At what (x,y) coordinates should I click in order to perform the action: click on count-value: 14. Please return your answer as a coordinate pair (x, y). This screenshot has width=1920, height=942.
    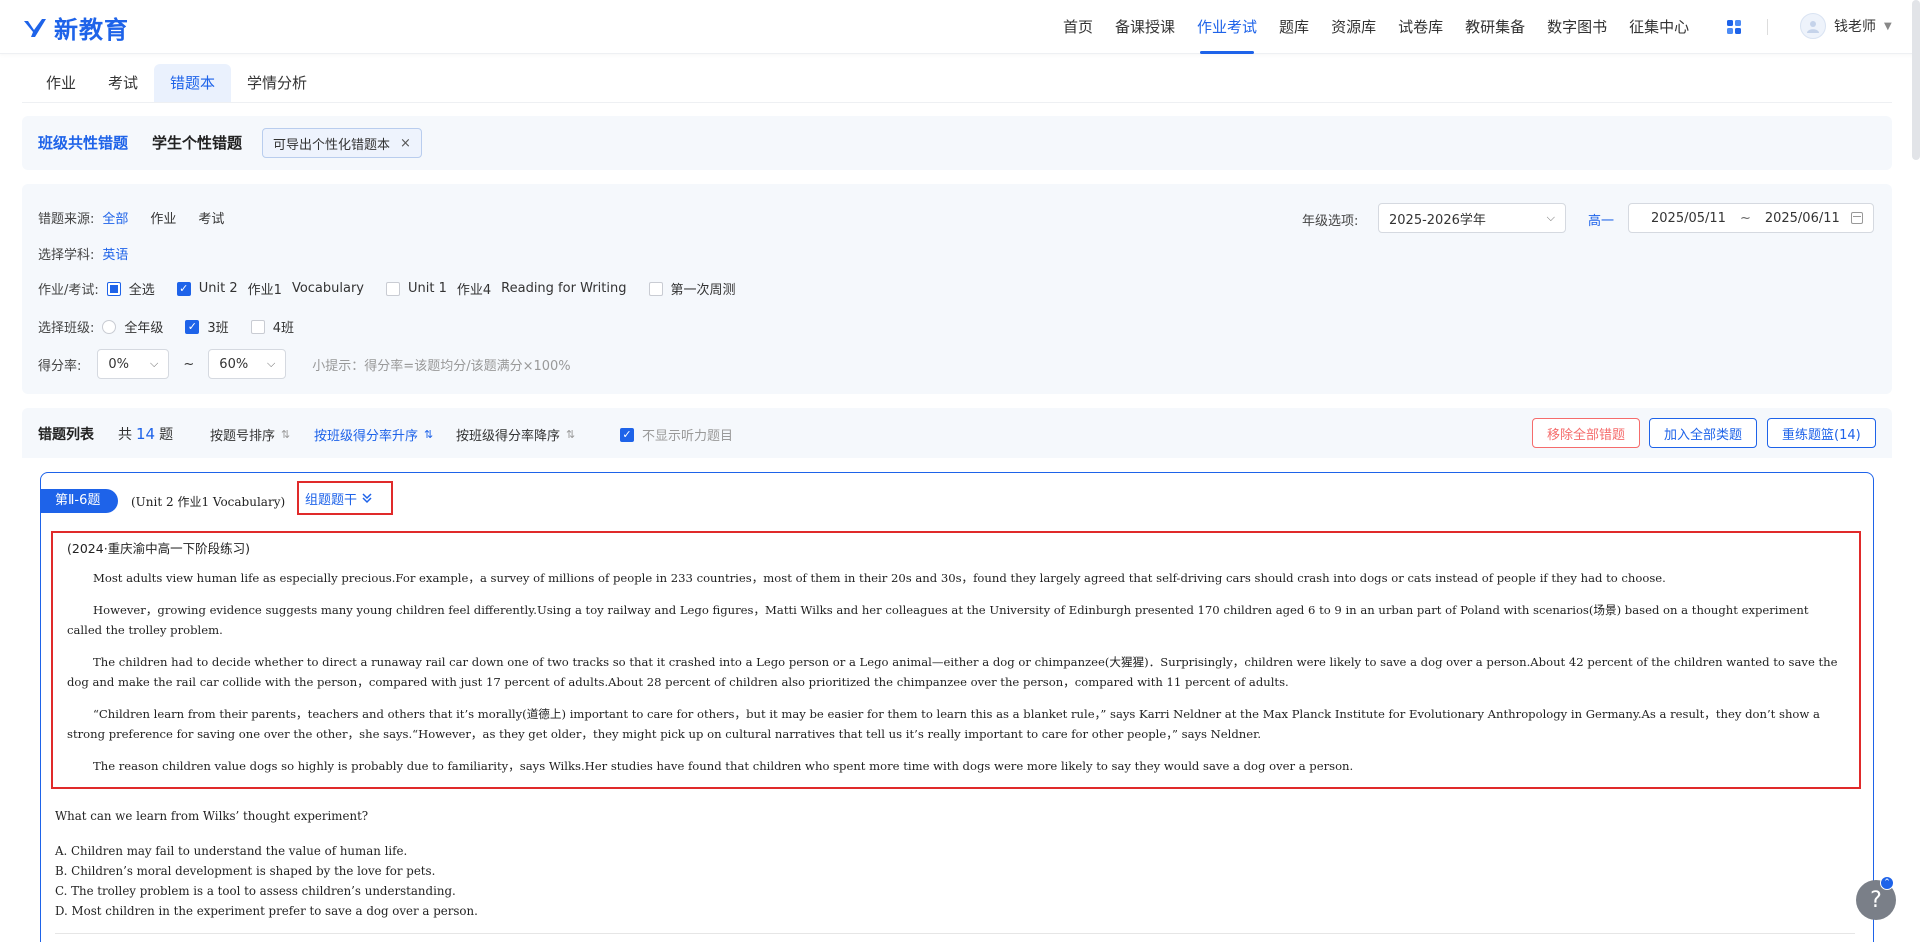
    Looking at the image, I should click on (146, 434).